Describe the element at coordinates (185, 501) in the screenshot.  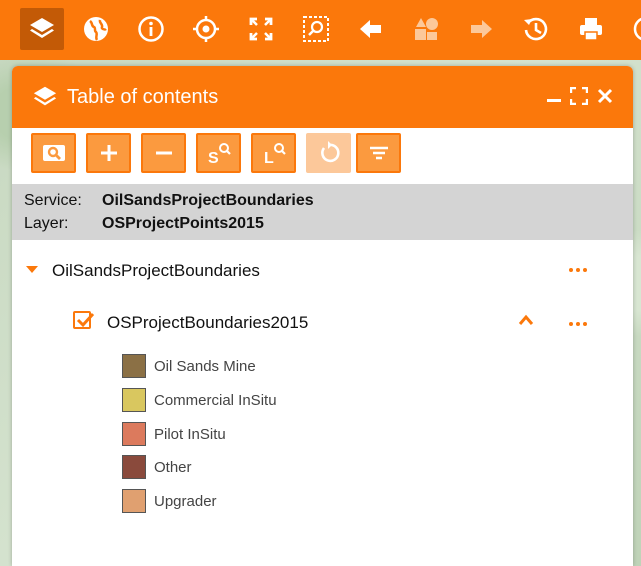
I see `legend-label: Upgrader` at that location.